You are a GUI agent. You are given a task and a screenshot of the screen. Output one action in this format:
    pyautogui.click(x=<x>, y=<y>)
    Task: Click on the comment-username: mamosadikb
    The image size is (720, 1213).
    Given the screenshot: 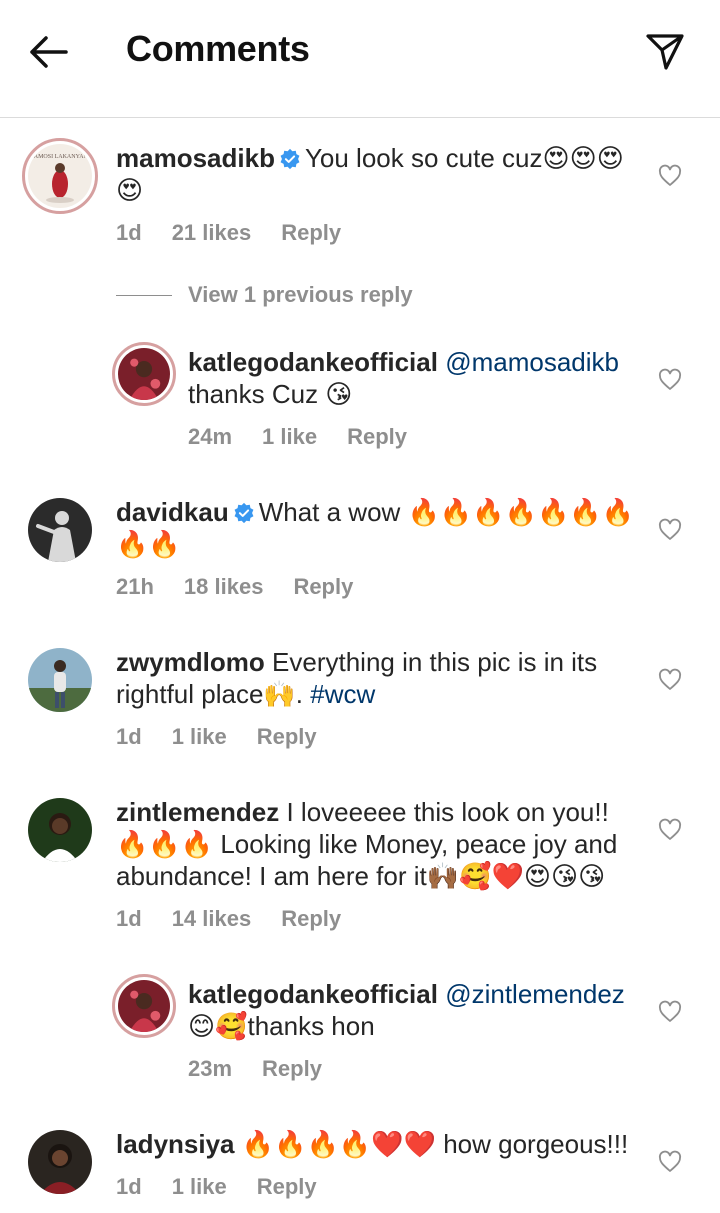 What is the action you would take?
    pyautogui.click(x=195, y=158)
    